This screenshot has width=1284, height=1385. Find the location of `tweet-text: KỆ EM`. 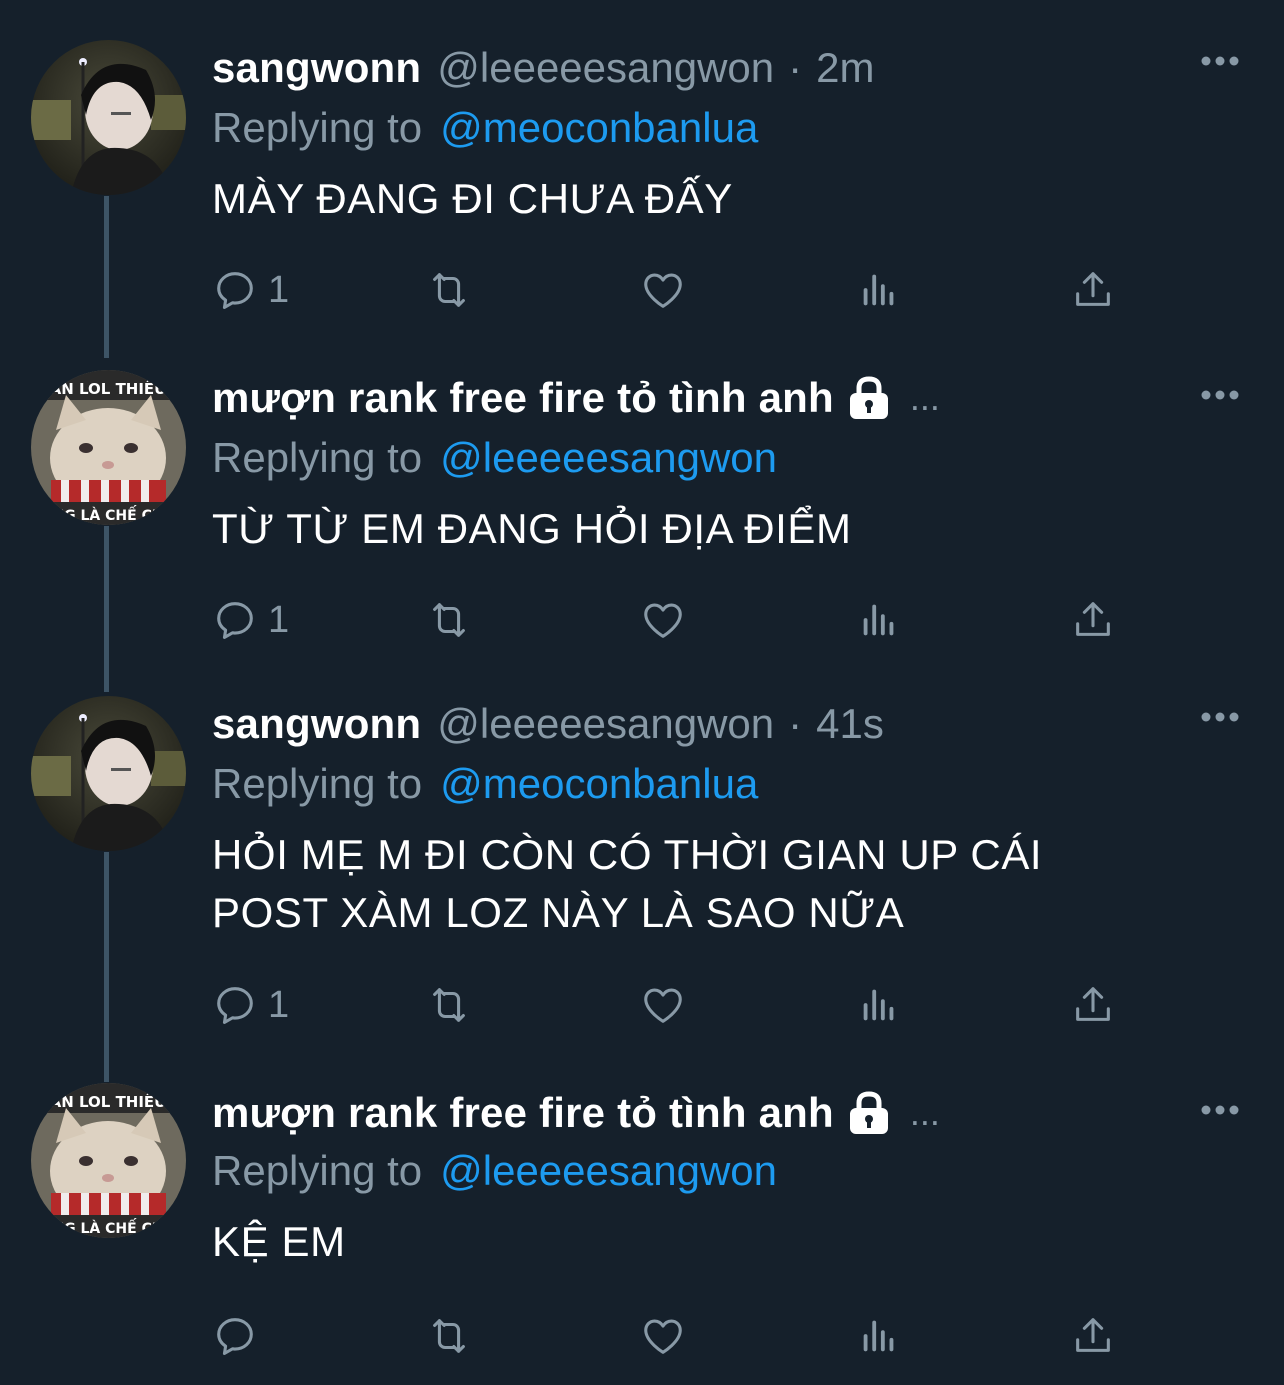

tweet-text: KỆ EM is located at coordinates (279, 1241).